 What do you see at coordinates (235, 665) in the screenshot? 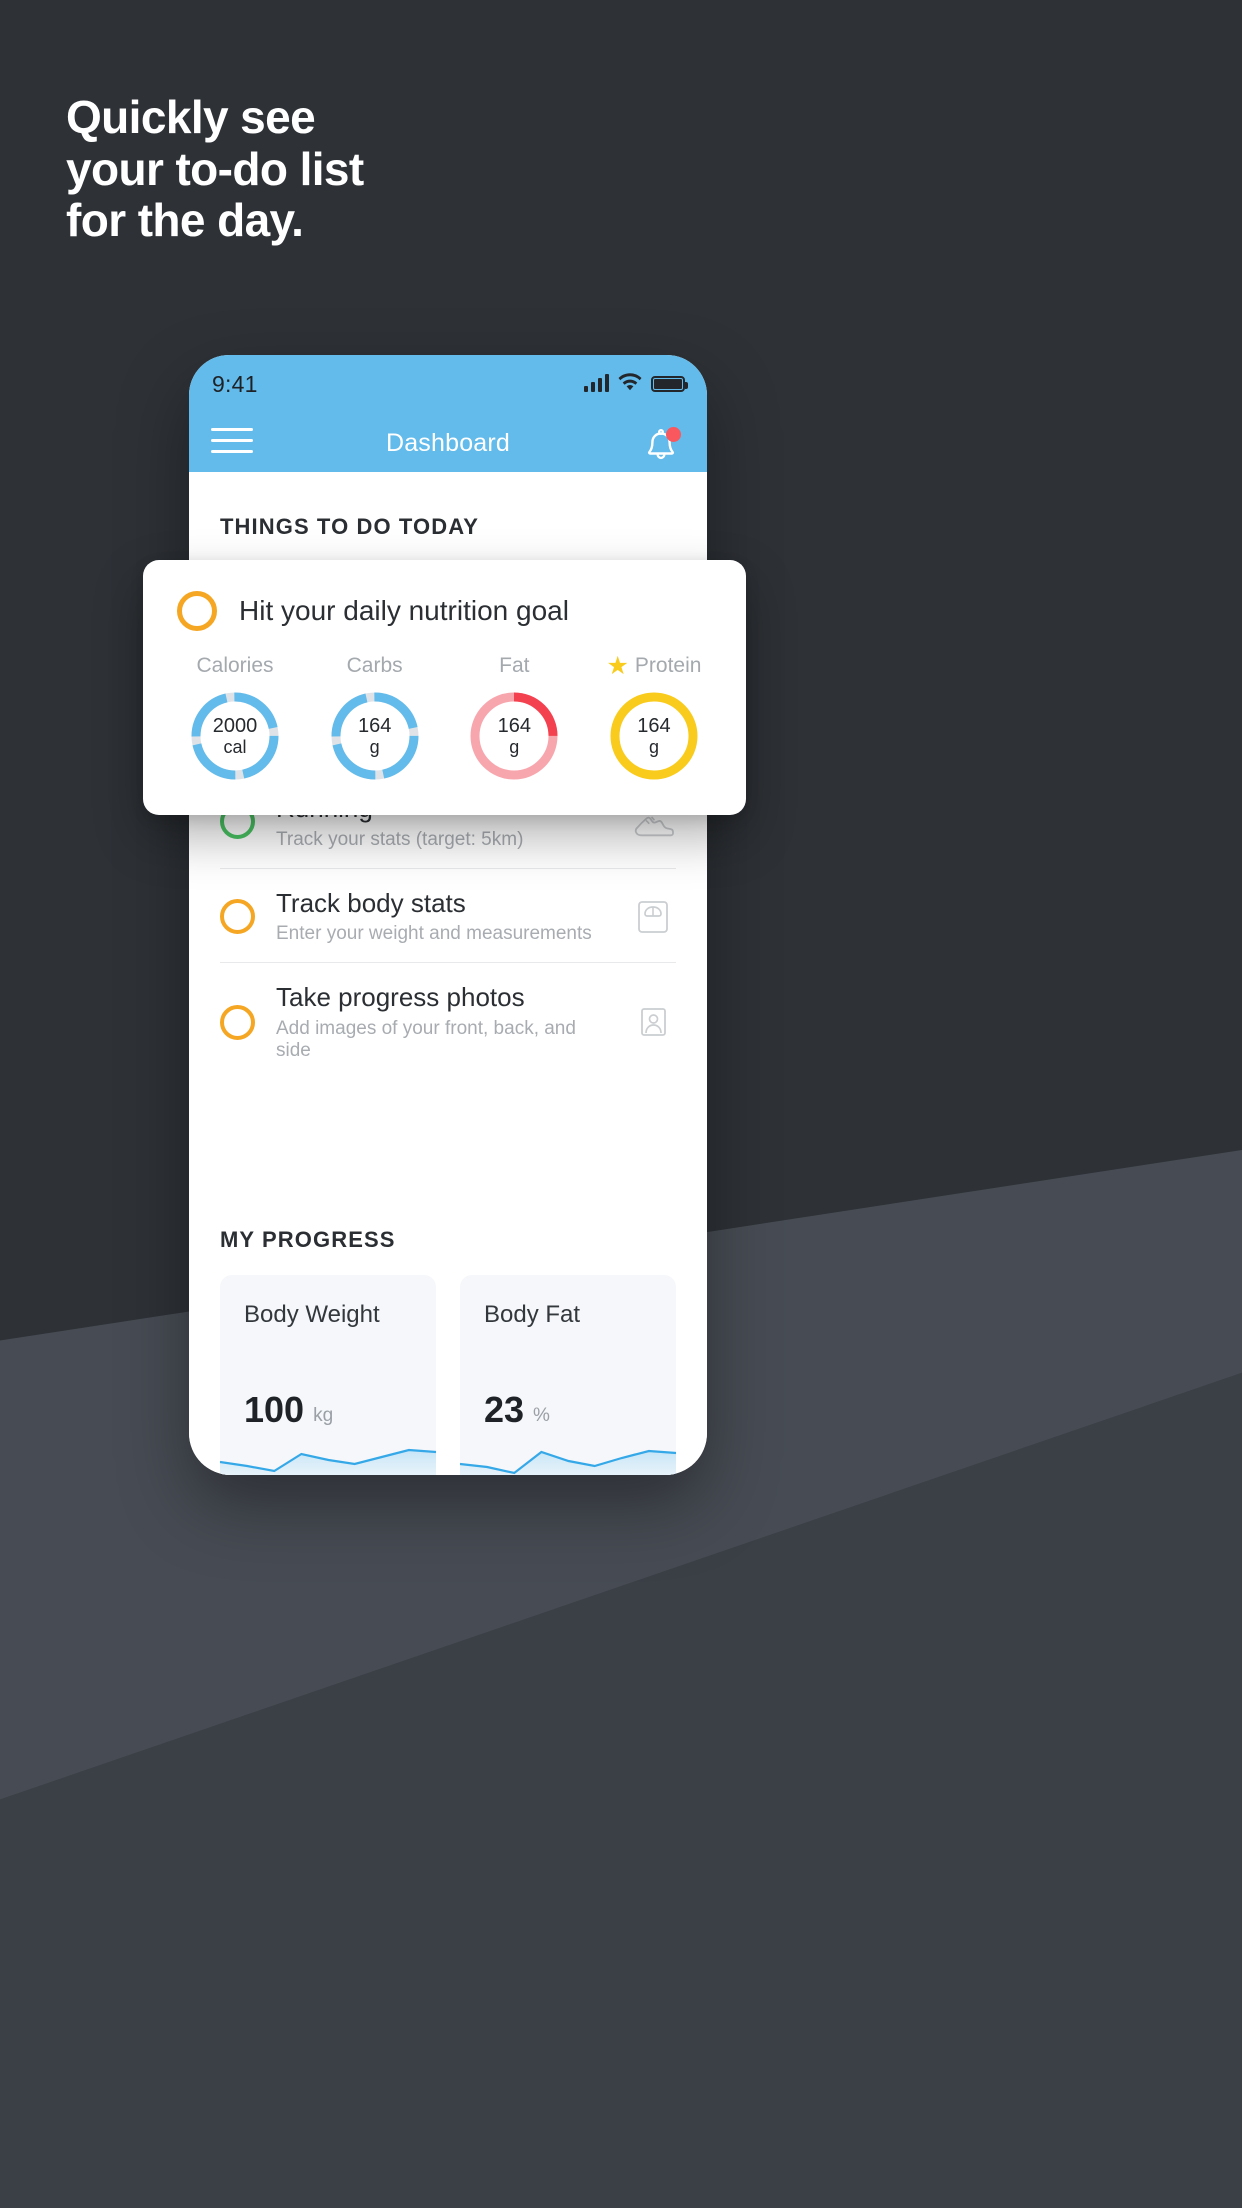
I see `macro-label: Calories` at bounding box center [235, 665].